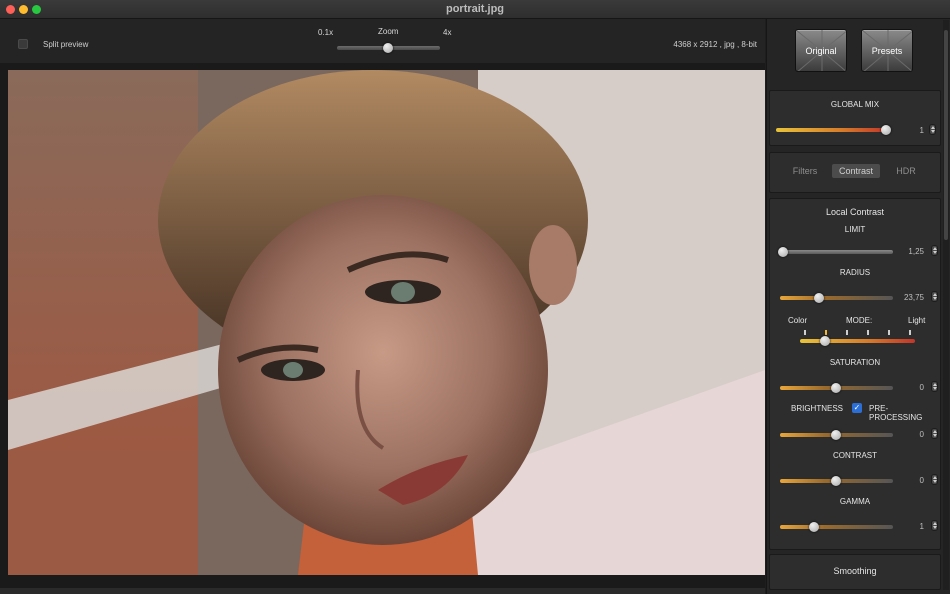  I want to click on zoom-min-label: 0.1x, so click(326, 32).